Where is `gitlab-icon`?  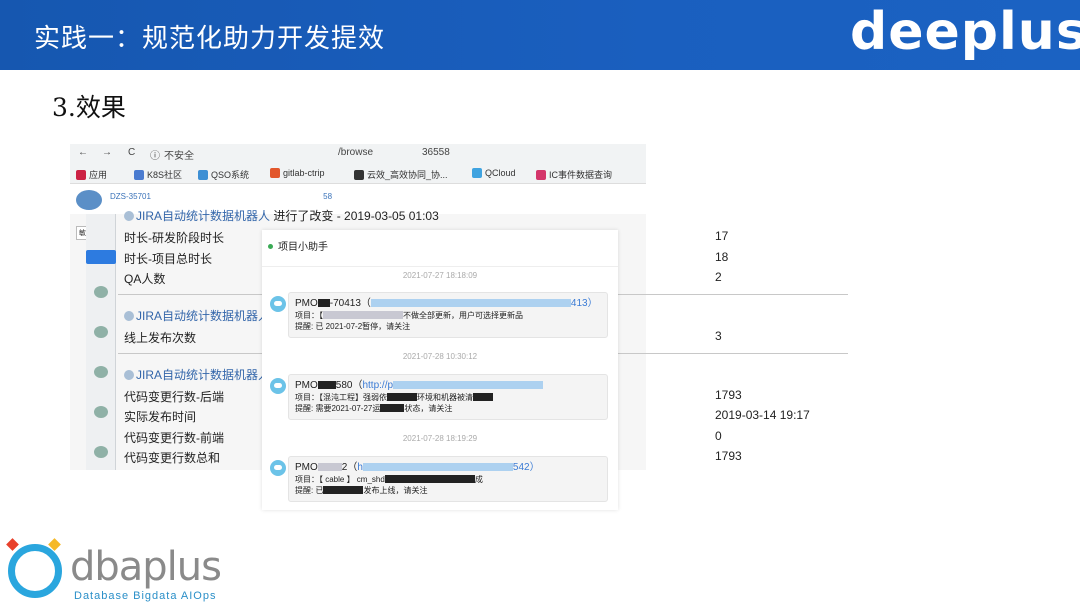
gitlab-icon is located at coordinates (275, 173).